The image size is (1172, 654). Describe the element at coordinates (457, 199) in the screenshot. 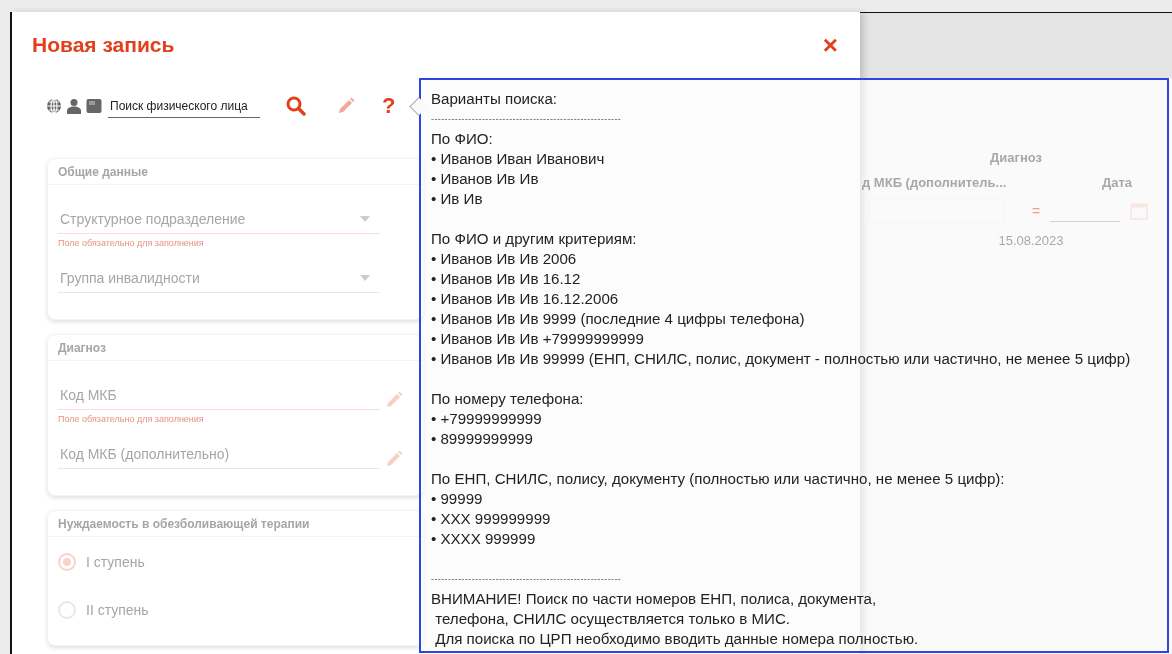

I see `example-item: • Ив Ив` at that location.